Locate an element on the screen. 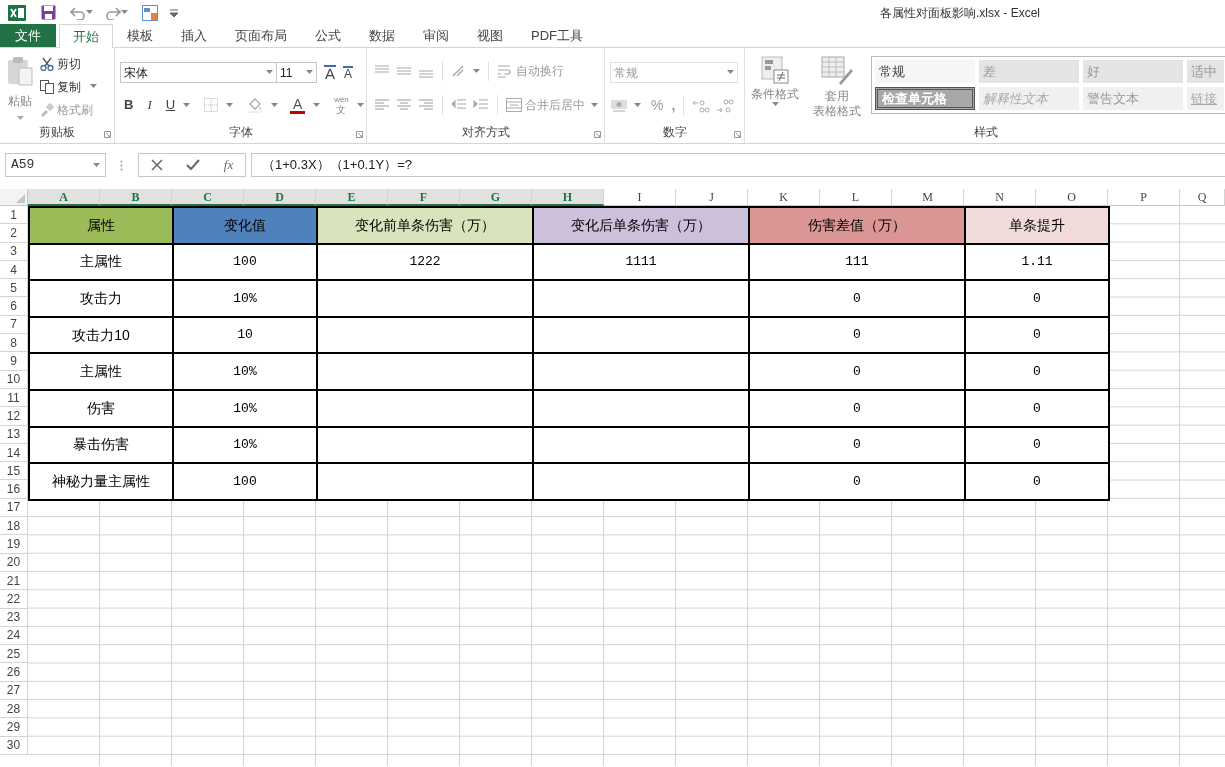 This screenshot has width=1225, height=767. row-header: 29 is located at coordinates (14, 727).